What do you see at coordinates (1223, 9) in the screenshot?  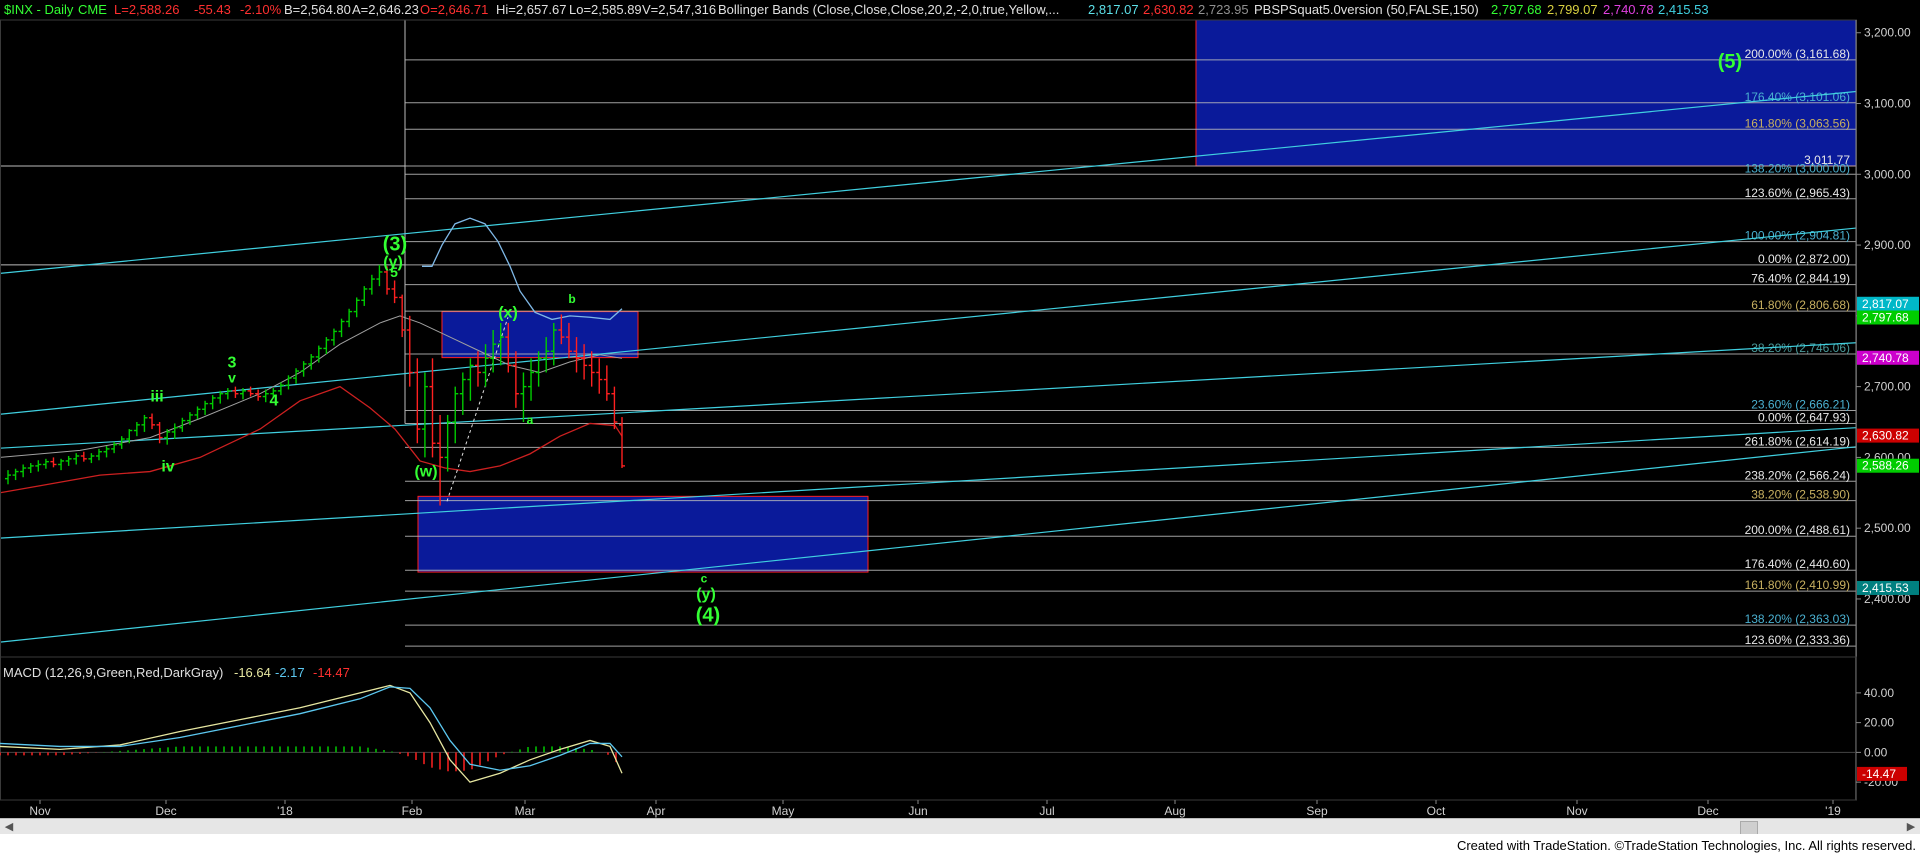 I see `header-bb-mid: 2,723.95` at bounding box center [1223, 9].